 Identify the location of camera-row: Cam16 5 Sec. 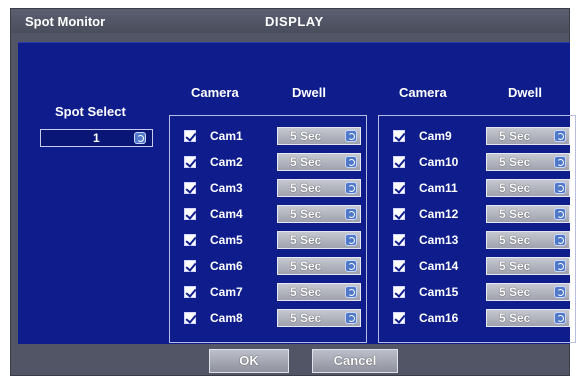
(477, 318).